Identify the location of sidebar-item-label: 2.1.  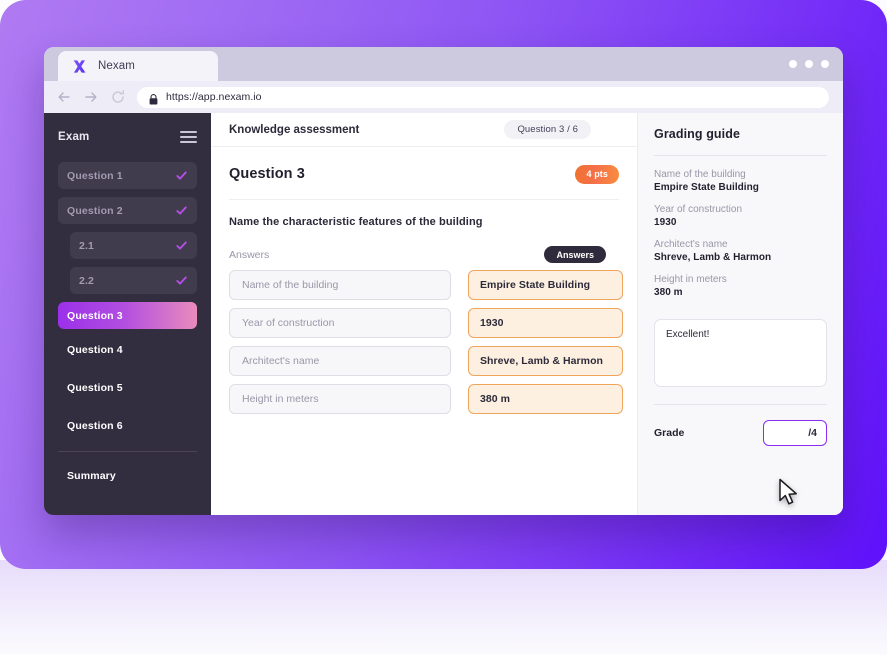
(87, 245).